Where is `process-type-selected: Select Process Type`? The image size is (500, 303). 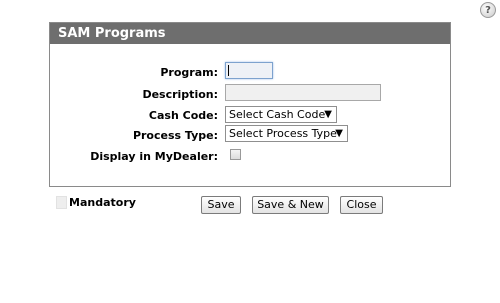 process-type-selected: Select Process Type is located at coordinates (283, 133).